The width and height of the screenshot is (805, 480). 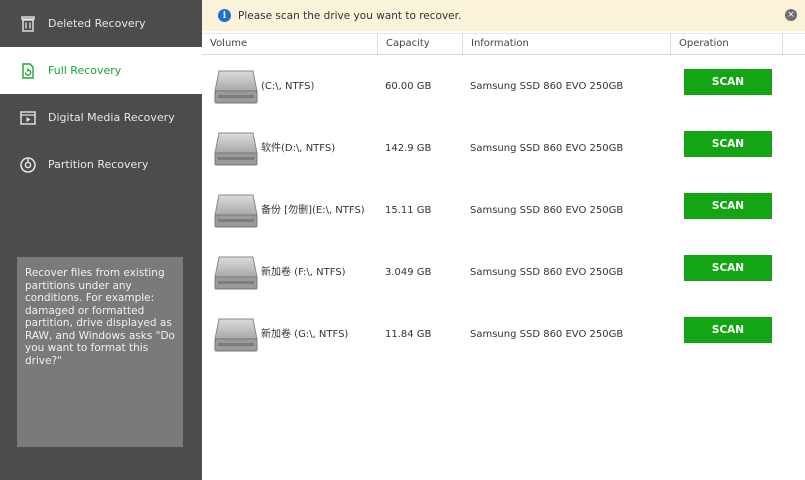 What do you see at coordinates (290, 44) in the screenshot?
I see `column-header-volume: Volume` at bounding box center [290, 44].